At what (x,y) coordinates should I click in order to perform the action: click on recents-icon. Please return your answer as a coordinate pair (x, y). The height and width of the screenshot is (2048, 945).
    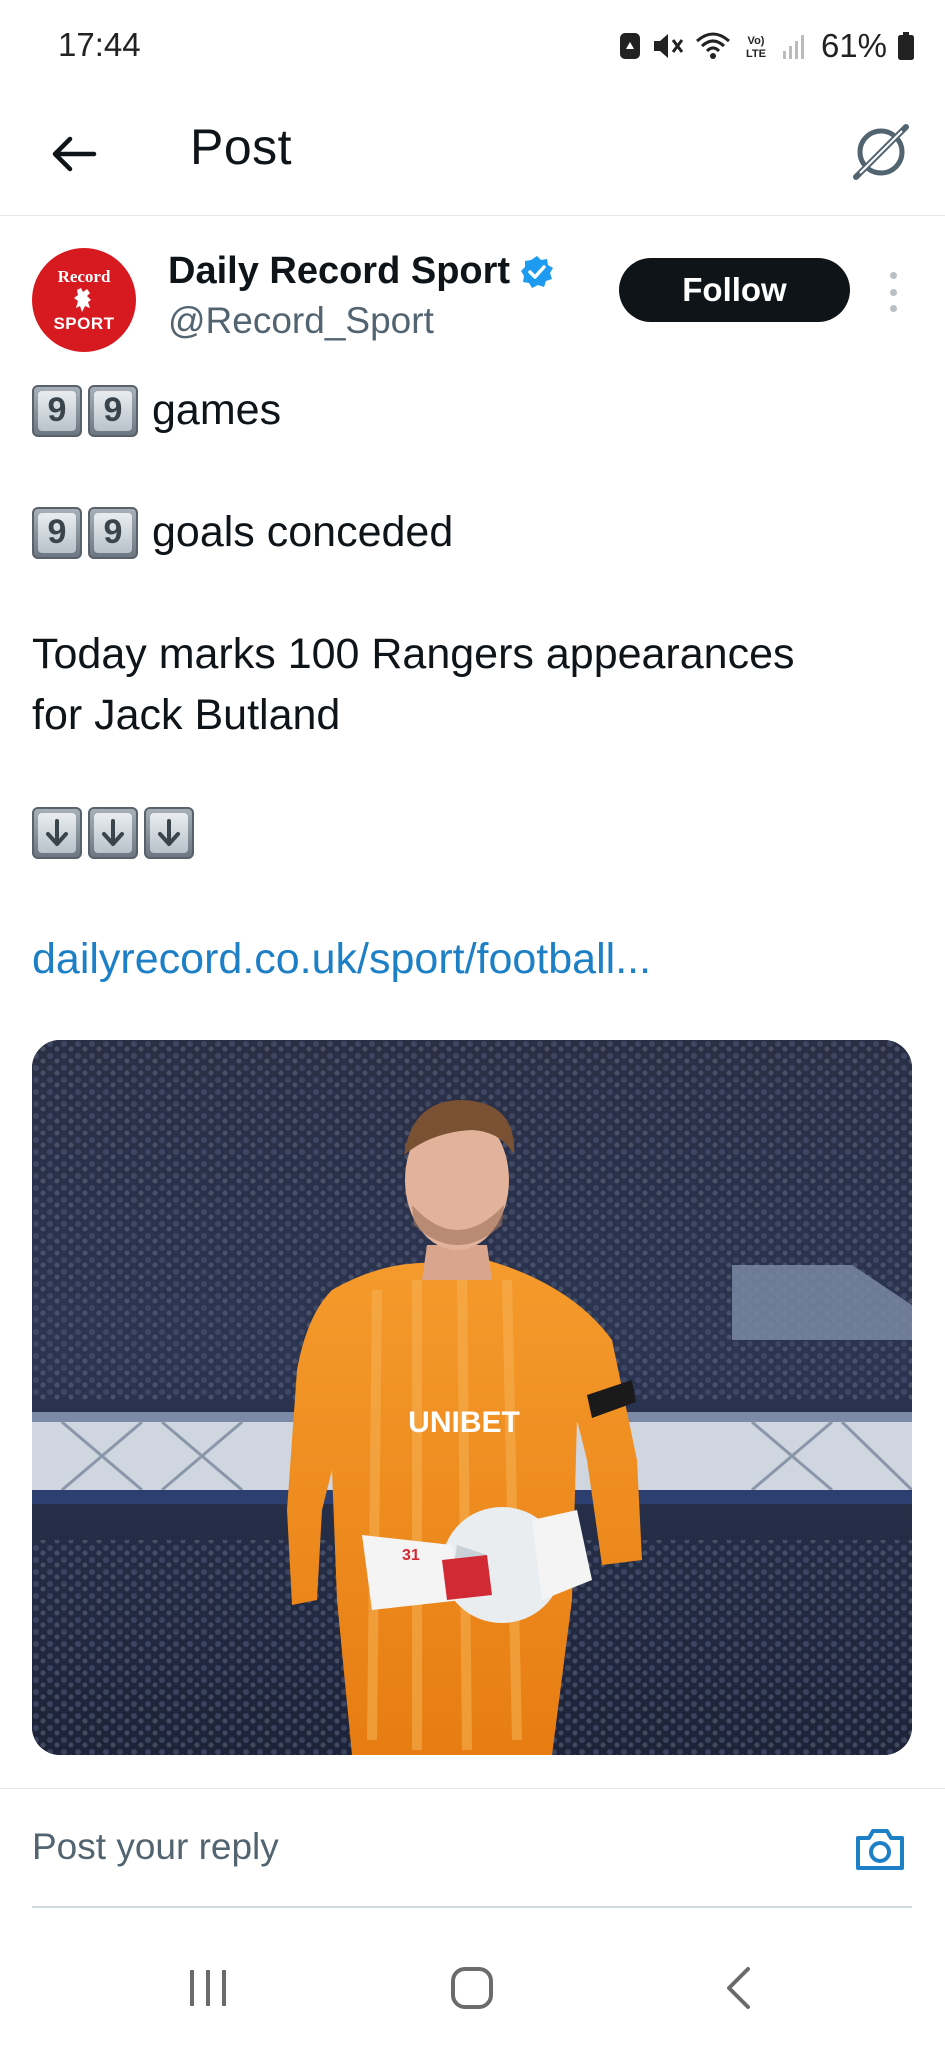
    Looking at the image, I should click on (208, 1988).